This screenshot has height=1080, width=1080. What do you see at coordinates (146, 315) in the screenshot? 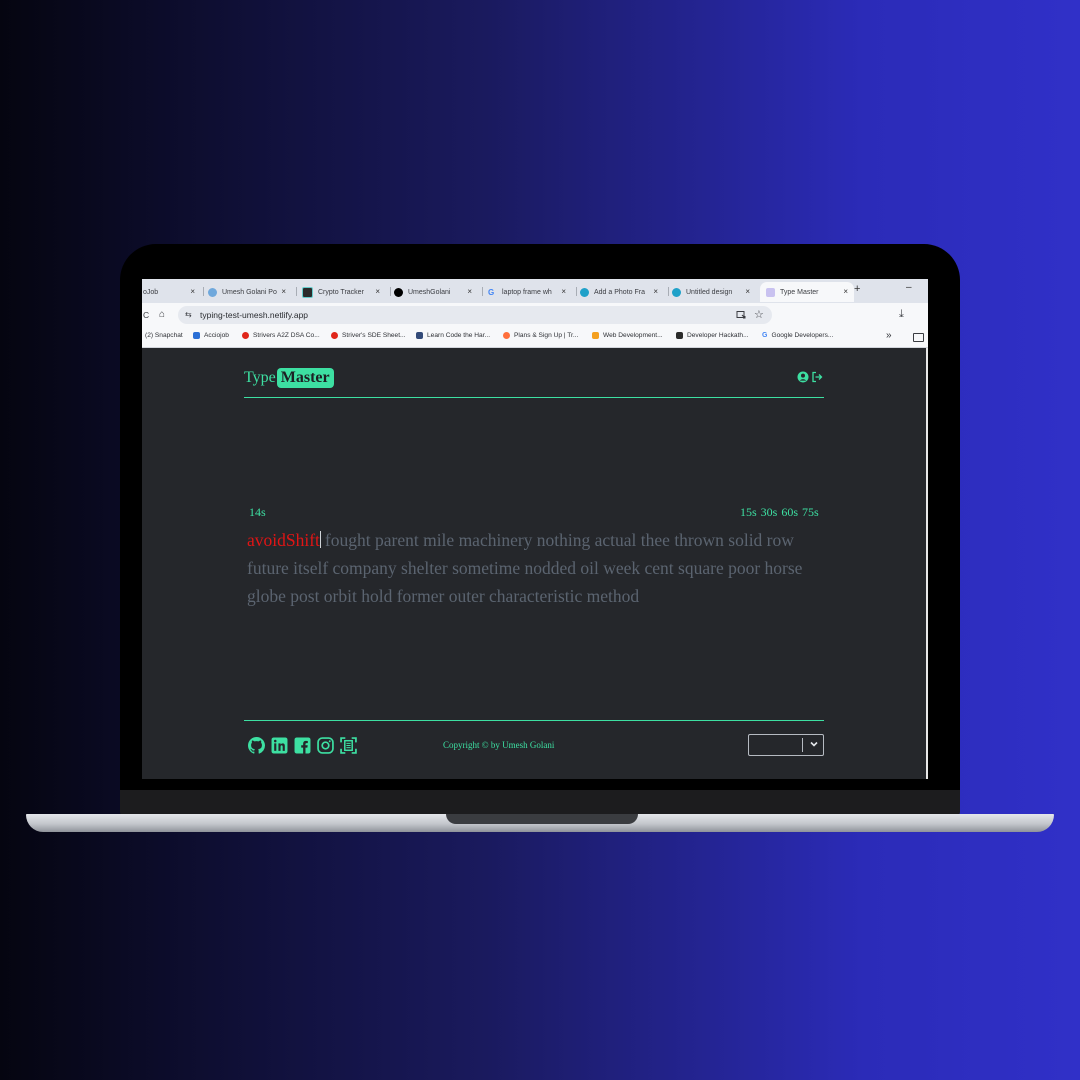
I see `reload-icon: C` at bounding box center [146, 315].